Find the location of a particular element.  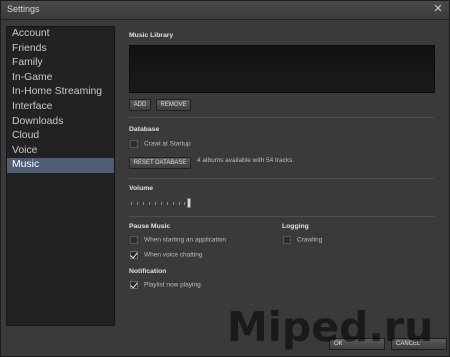

sidebar-item-downloads: Downloads is located at coordinates (60, 122).